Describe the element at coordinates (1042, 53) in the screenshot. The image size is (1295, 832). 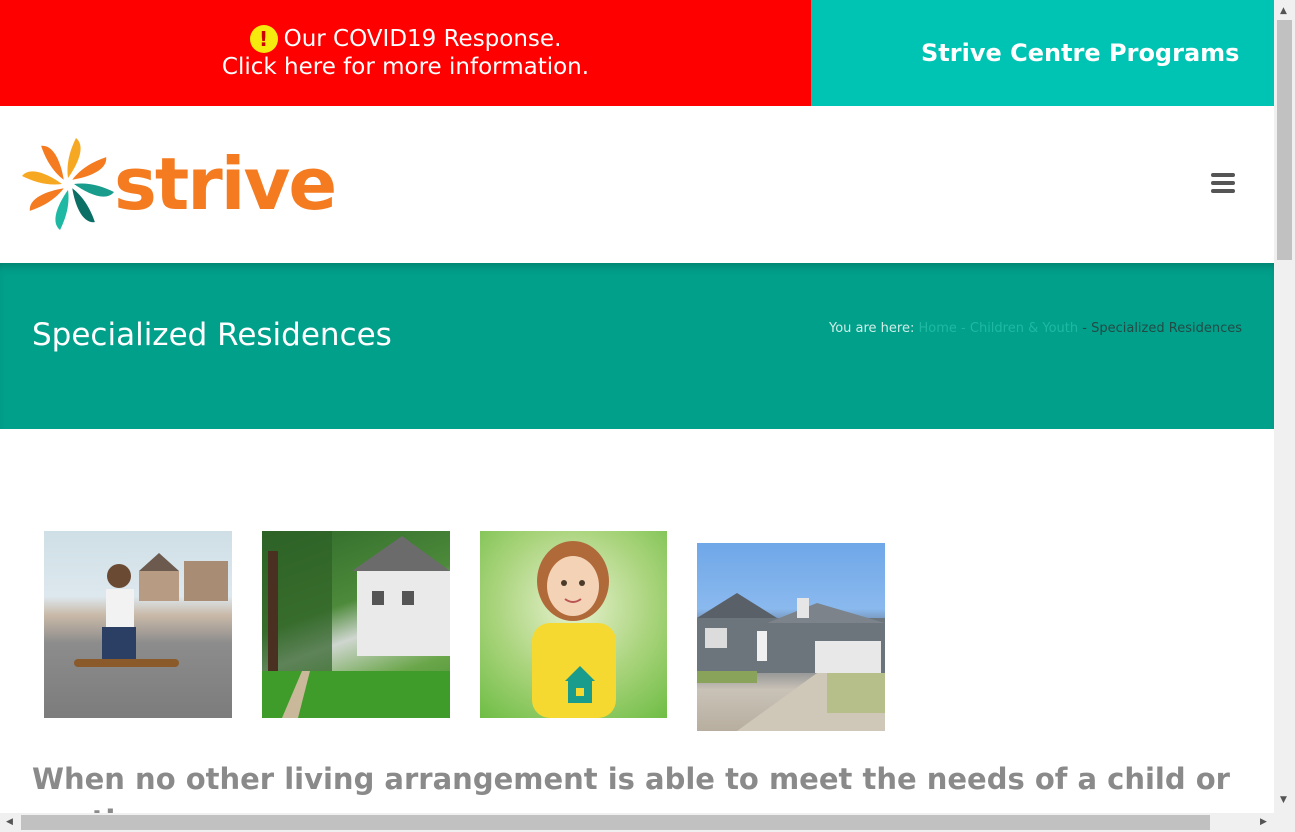
I see `strive-centre-programs-link: Strive Centre Programs` at that location.